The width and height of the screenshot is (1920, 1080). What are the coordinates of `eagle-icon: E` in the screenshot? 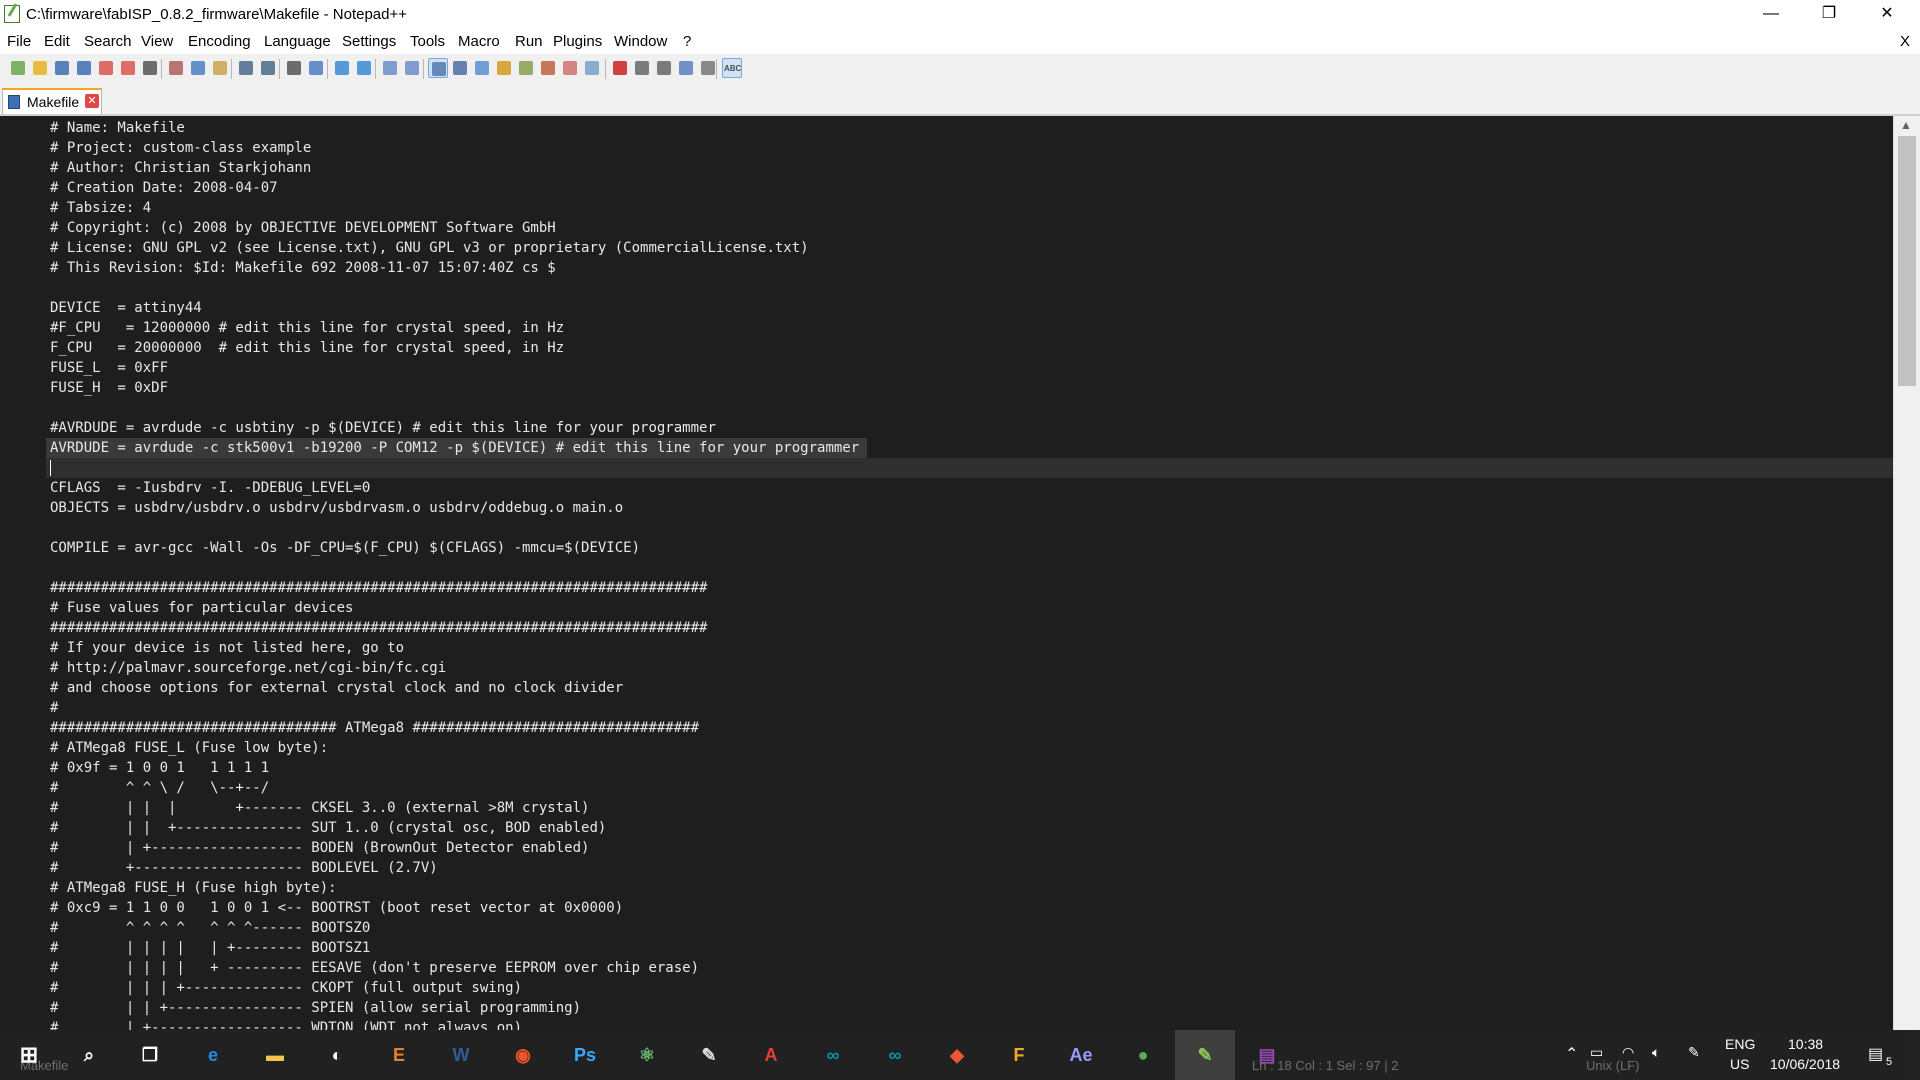 It's located at (399, 1055).